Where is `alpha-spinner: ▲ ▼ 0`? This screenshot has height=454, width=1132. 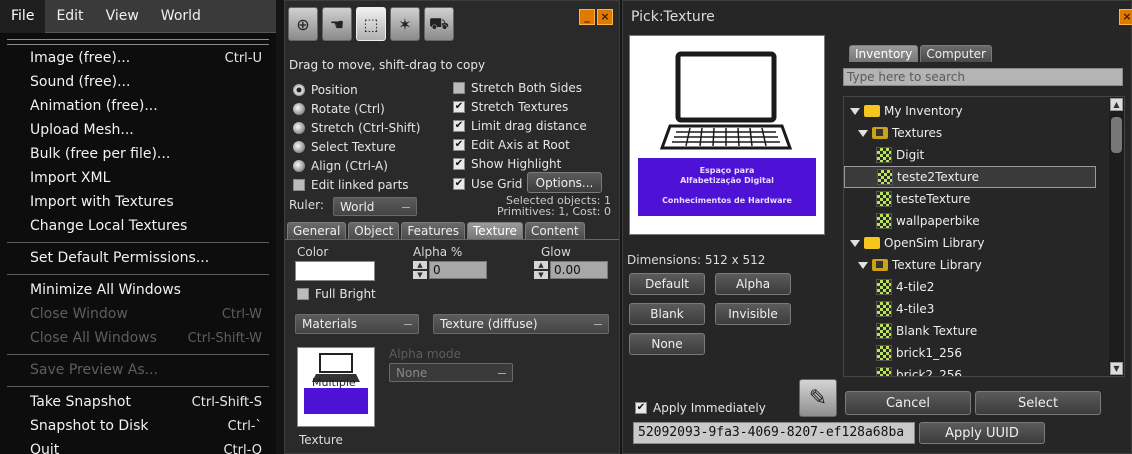
alpha-spinner: ▲ ▼ 0 is located at coordinates (450, 270).